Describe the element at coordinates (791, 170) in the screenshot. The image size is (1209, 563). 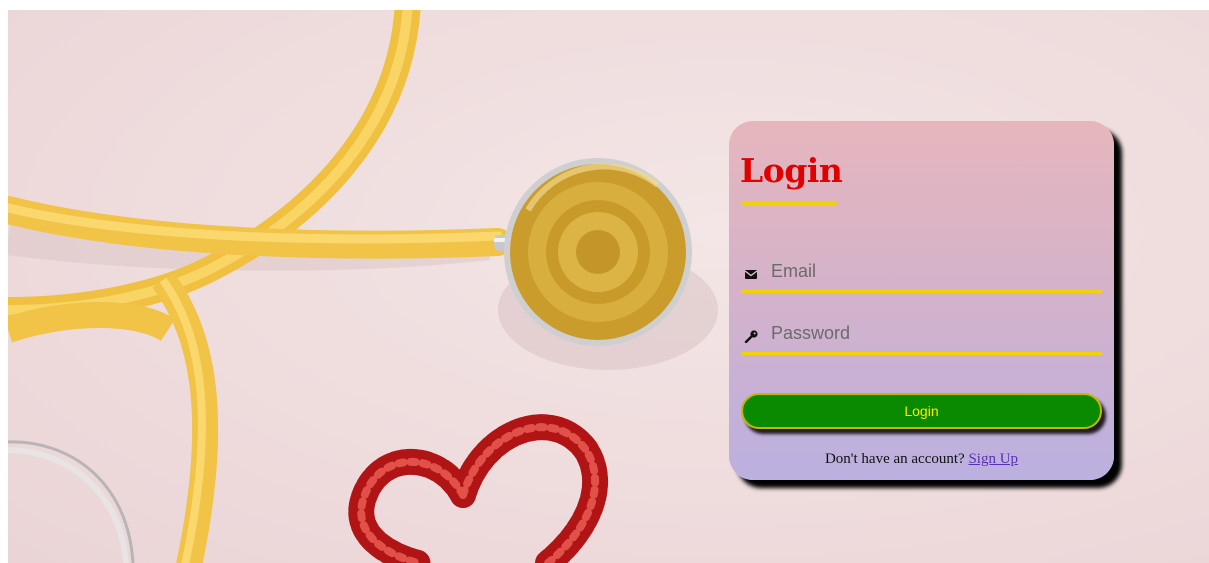
I see `login-title: Login` at that location.